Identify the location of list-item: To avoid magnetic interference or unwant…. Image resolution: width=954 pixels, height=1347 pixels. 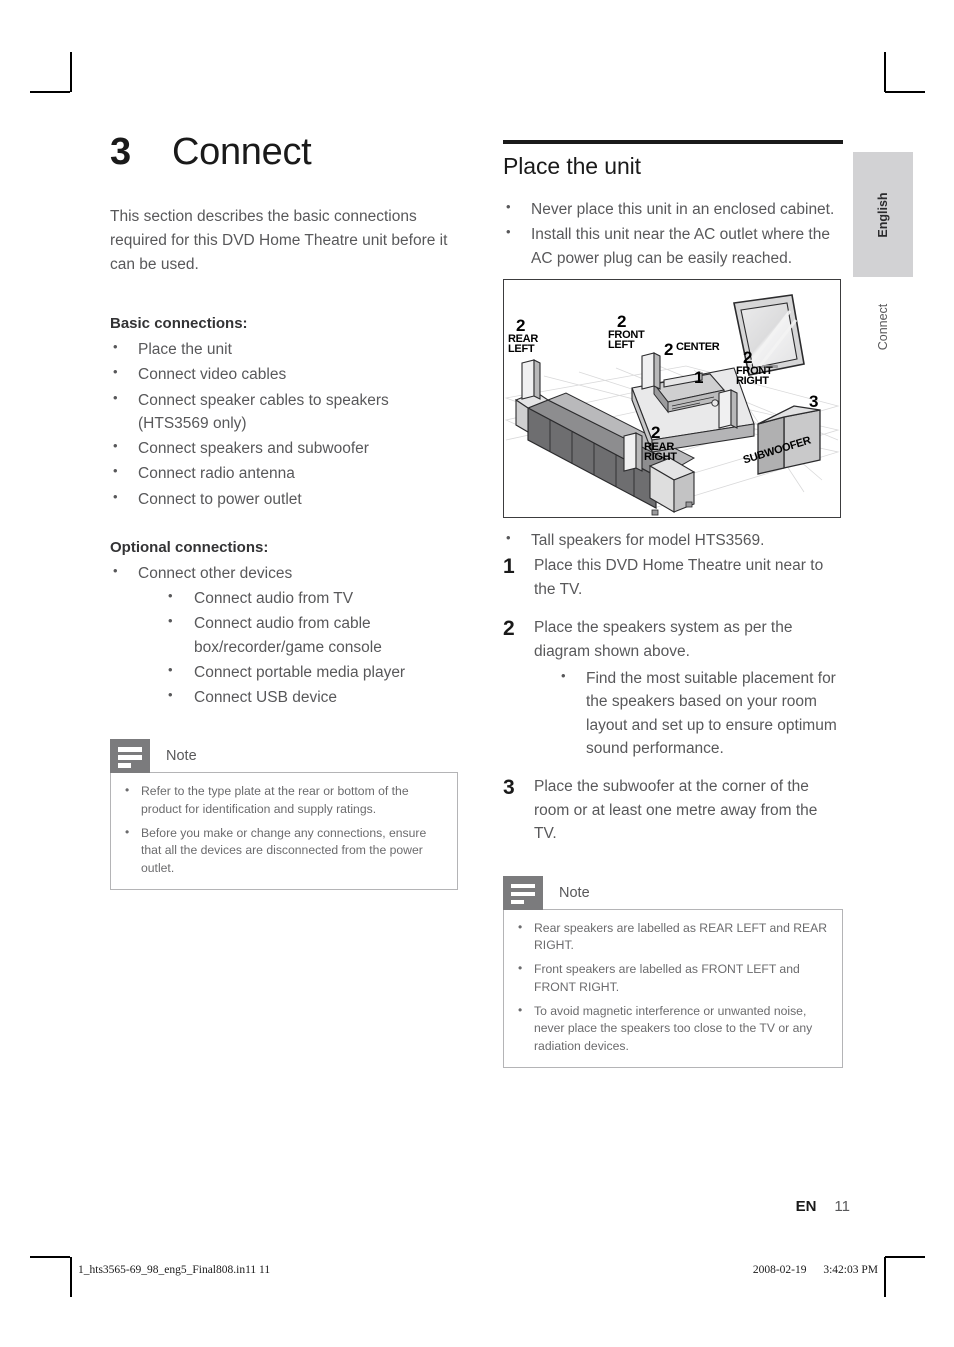
(671, 1028).